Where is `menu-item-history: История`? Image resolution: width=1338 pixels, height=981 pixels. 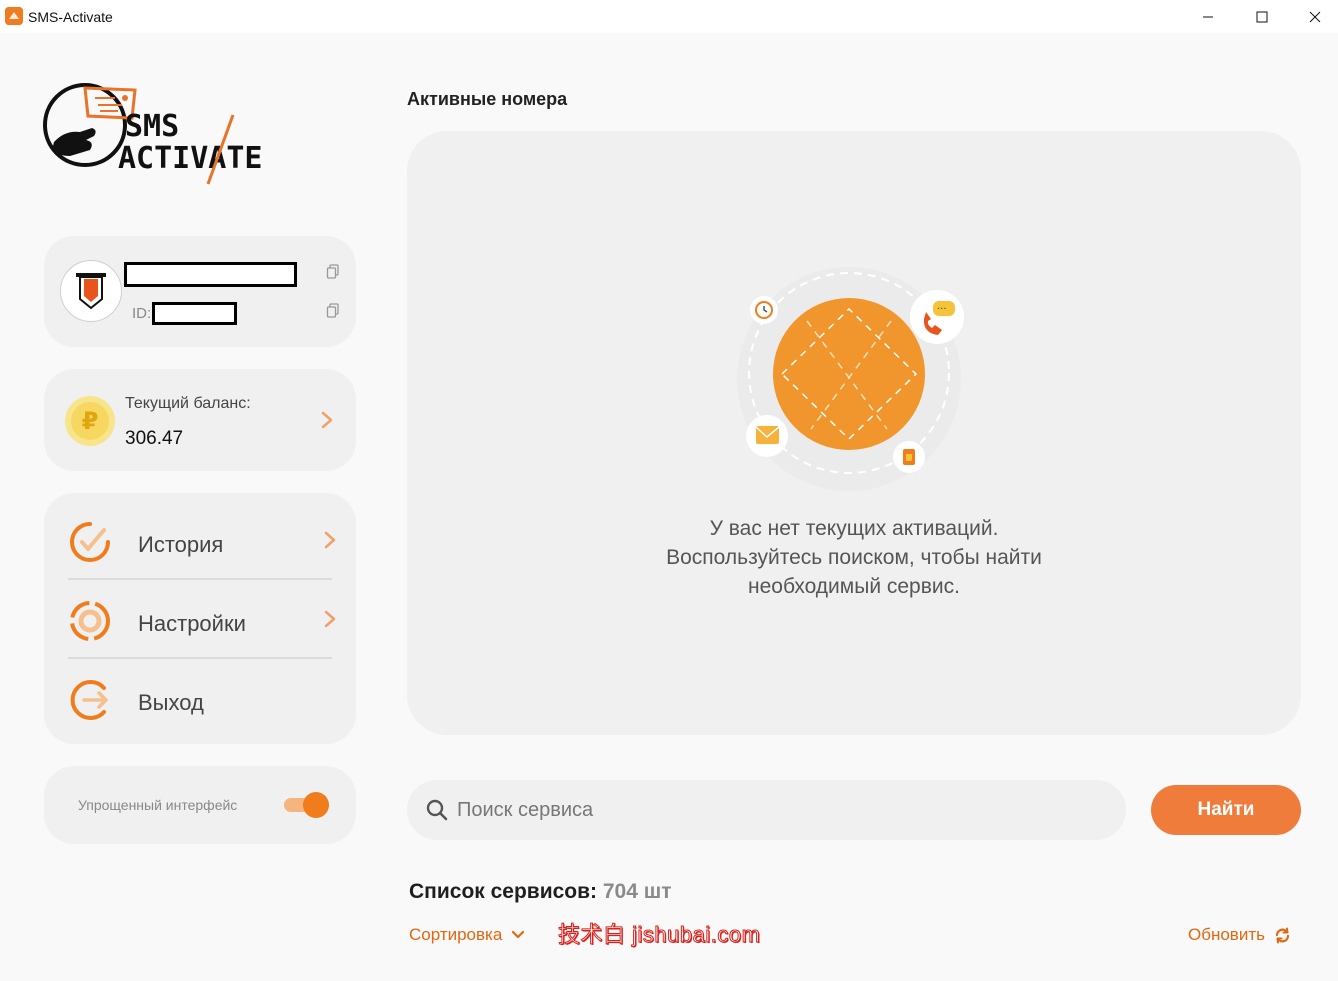 menu-item-history: История is located at coordinates (200, 539).